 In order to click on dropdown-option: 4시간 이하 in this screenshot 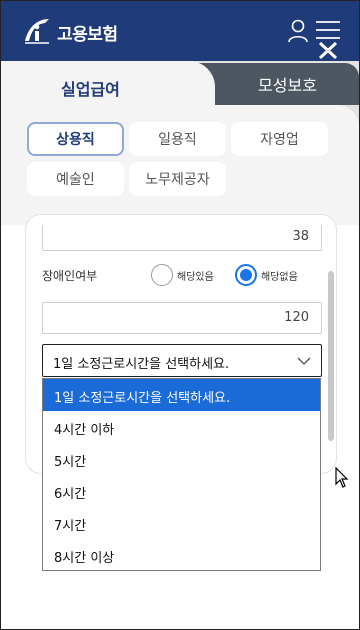, I will do `click(181, 427)`.